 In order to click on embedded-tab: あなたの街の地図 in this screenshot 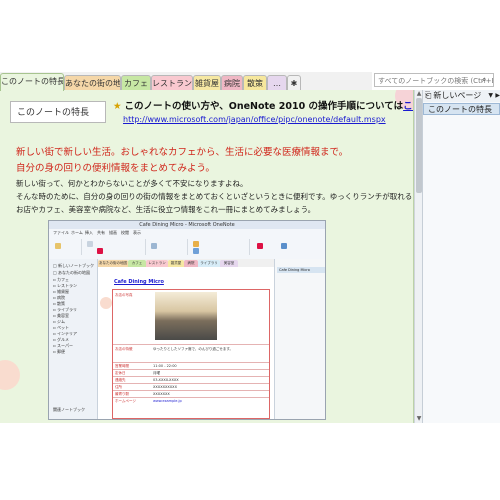, I will do `click(113, 263)`.